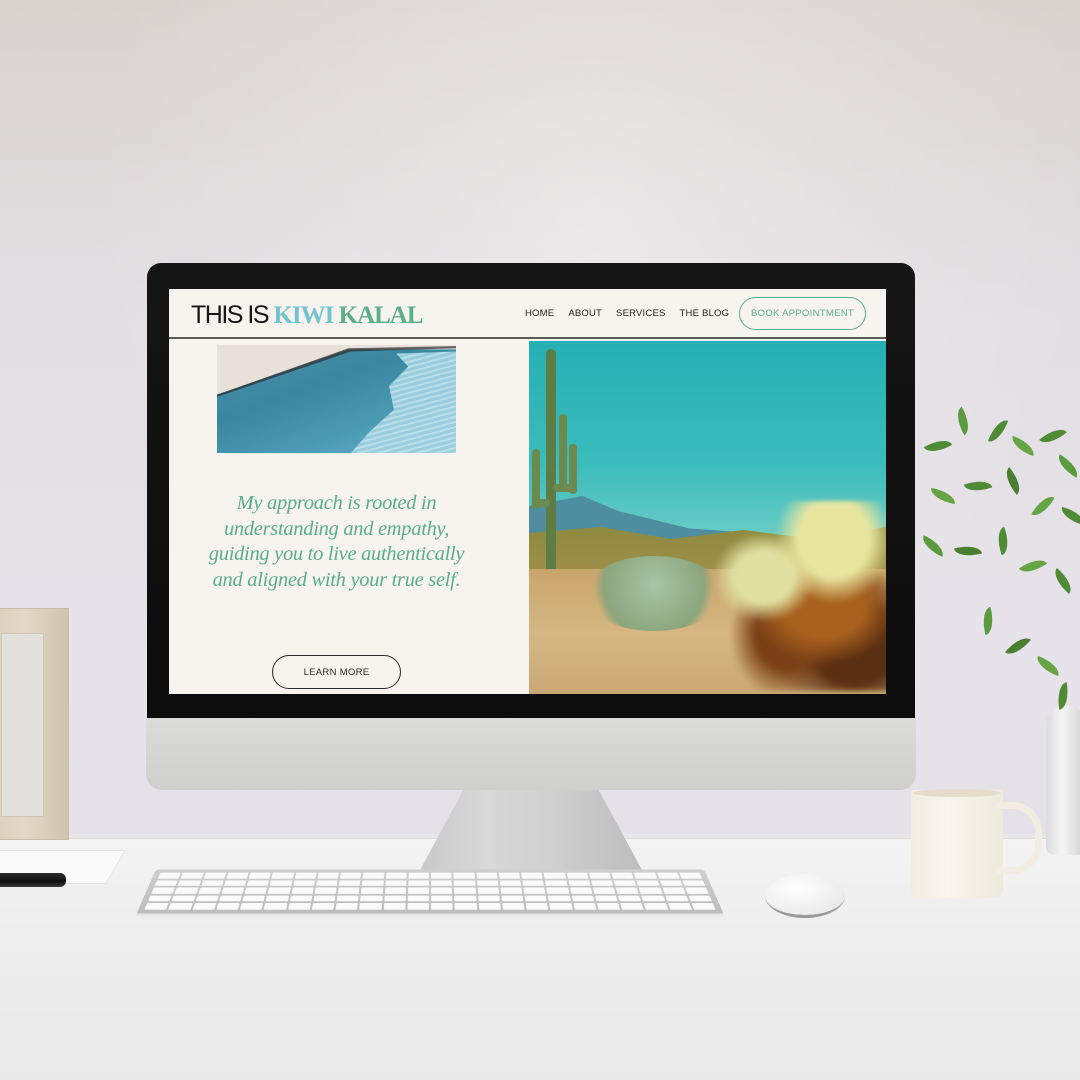 This screenshot has height=1080, width=1080. What do you see at coordinates (531, 753) in the screenshot?
I see `monitor-chin` at bounding box center [531, 753].